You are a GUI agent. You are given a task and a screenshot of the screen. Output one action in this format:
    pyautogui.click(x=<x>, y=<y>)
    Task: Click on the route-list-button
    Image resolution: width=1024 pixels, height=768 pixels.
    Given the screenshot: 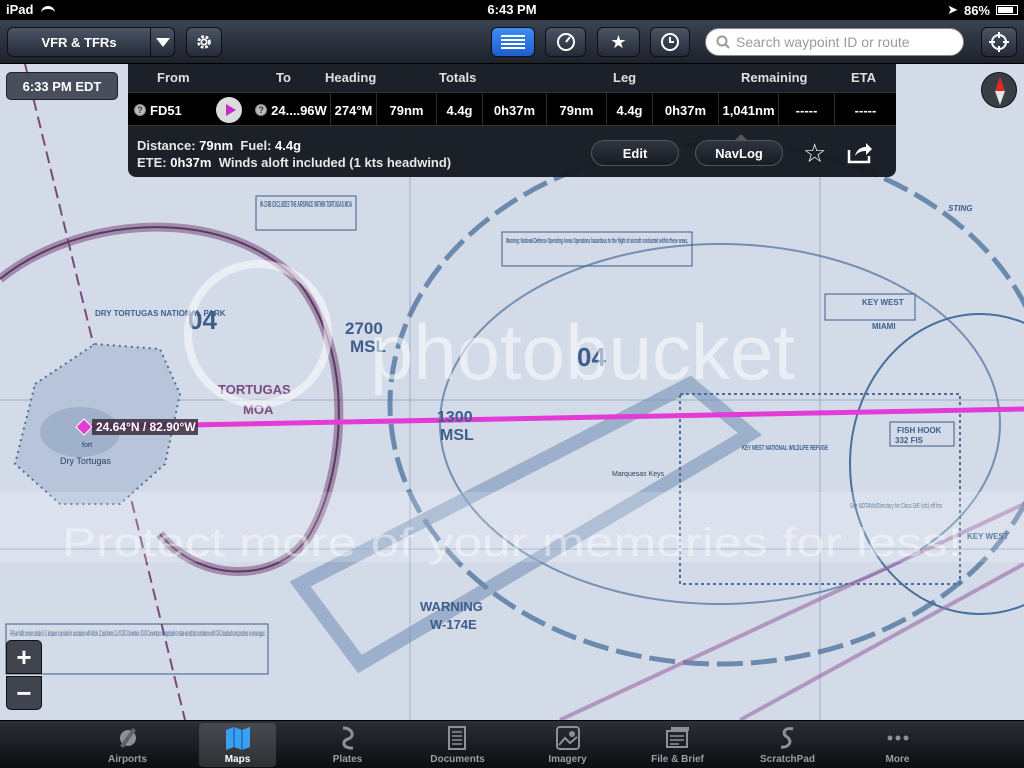 What is the action you would take?
    pyautogui.click(x=513, y=42)
    